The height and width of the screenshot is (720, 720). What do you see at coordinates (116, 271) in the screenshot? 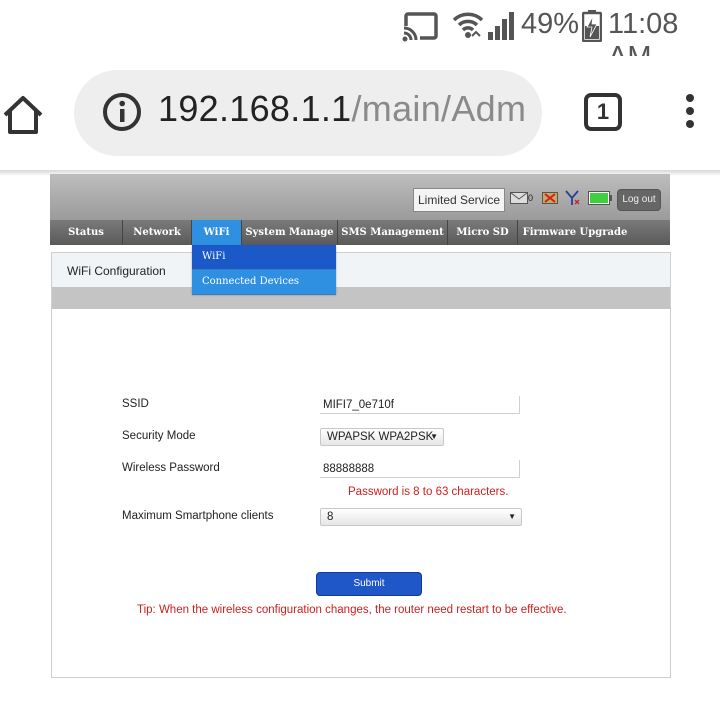
I see `panel-title: WiFi Configuration` at bounding box center [116, 271].